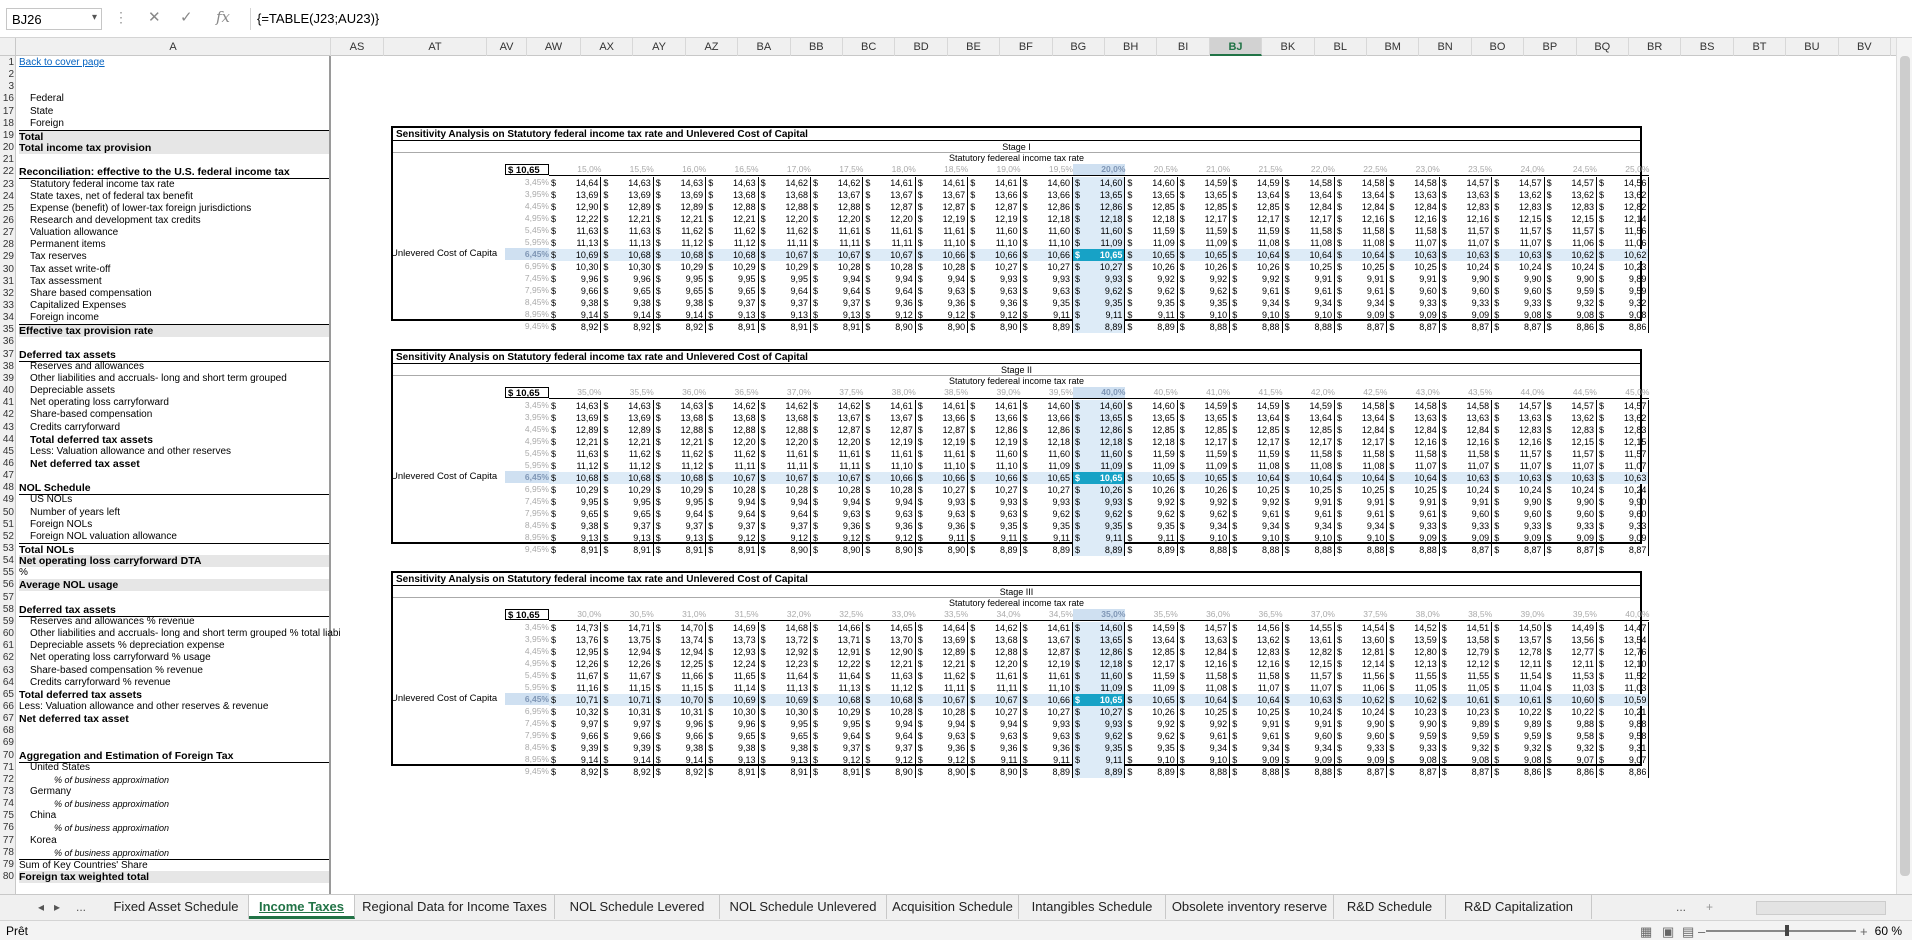 Image resolution: width=1912 pixels, height=940 pixels. Describe the element at coordinates (1518, 219) in the screenshot. I see `value-cell: $12,15` at that location.